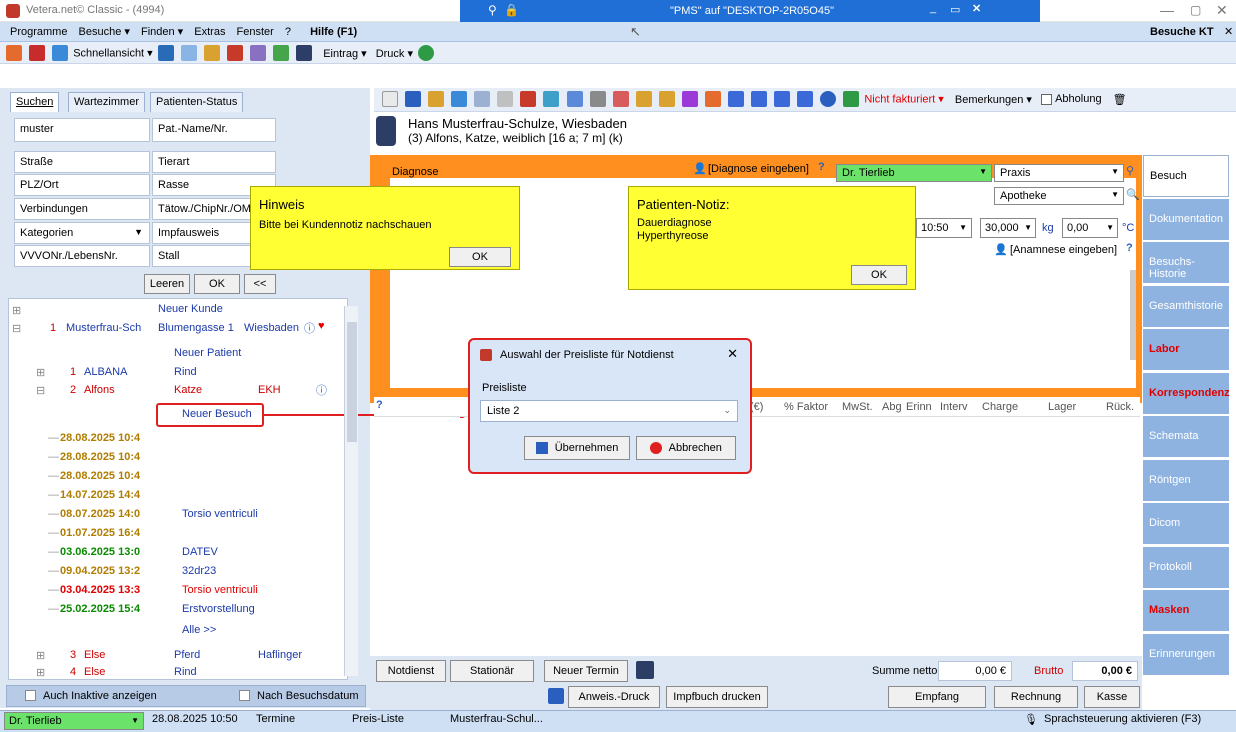  I want to click on impfbuch-drucken-button: Impfbuch drucken, so click(717, 697).